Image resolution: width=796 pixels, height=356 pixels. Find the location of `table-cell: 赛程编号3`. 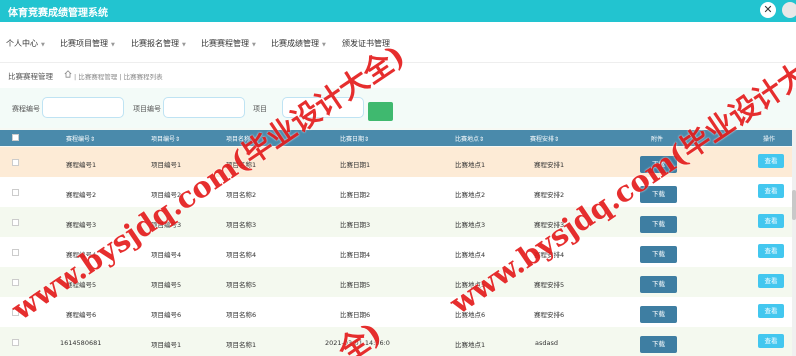

table-cell: 赛程编号3 is located at coordinates (81, 225).